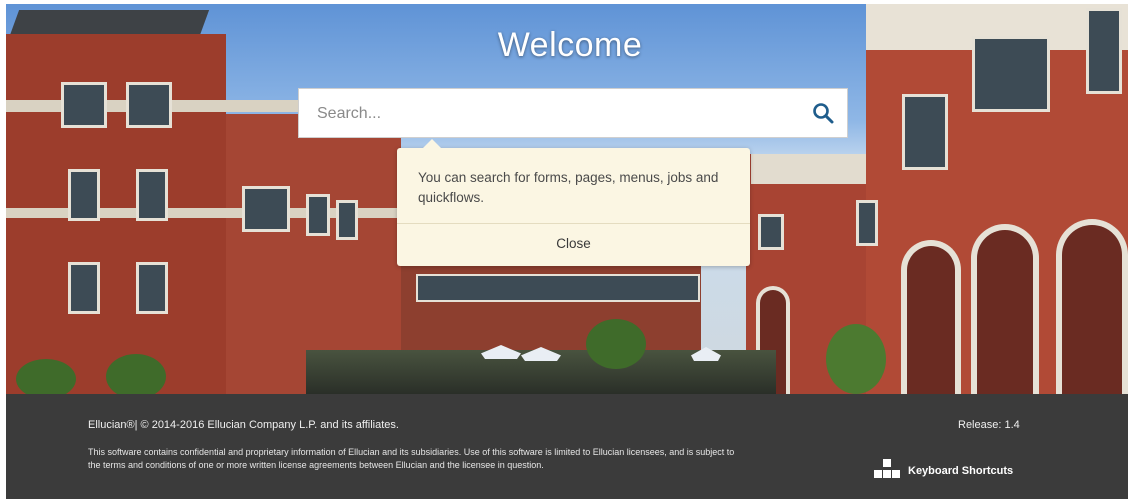 The image size is (1128, 499). What do you see at coordinates (557, 114) in the screenshot?
I see `search-input` at bounding box center [557, 114].